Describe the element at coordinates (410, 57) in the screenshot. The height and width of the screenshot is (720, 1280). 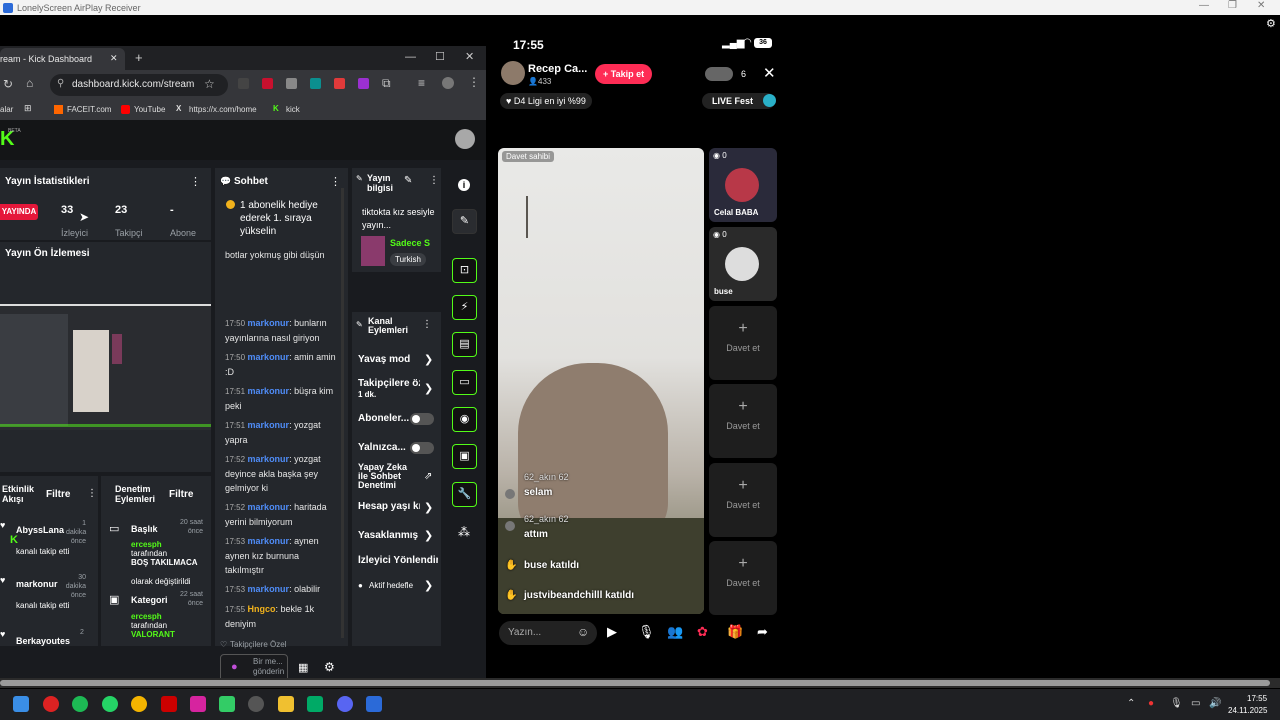
I see `browser-minimize-icon: —` at that location.